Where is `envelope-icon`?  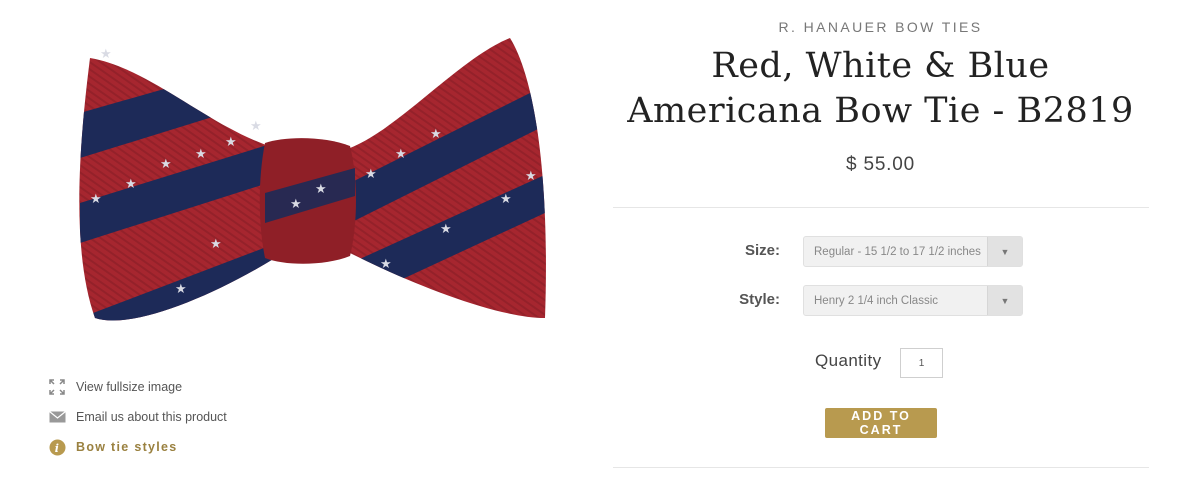
envelope-icon is located at coordinates (57, 417).